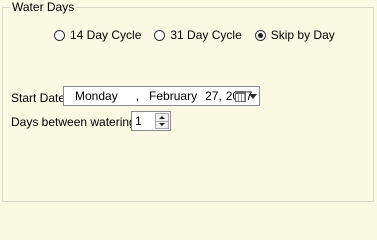 The height and width of the screenshot is (240, 377). Describe the element at coordinates (40, 98) in the screenshot. I see `start-date-label: Start Date:` at that location.